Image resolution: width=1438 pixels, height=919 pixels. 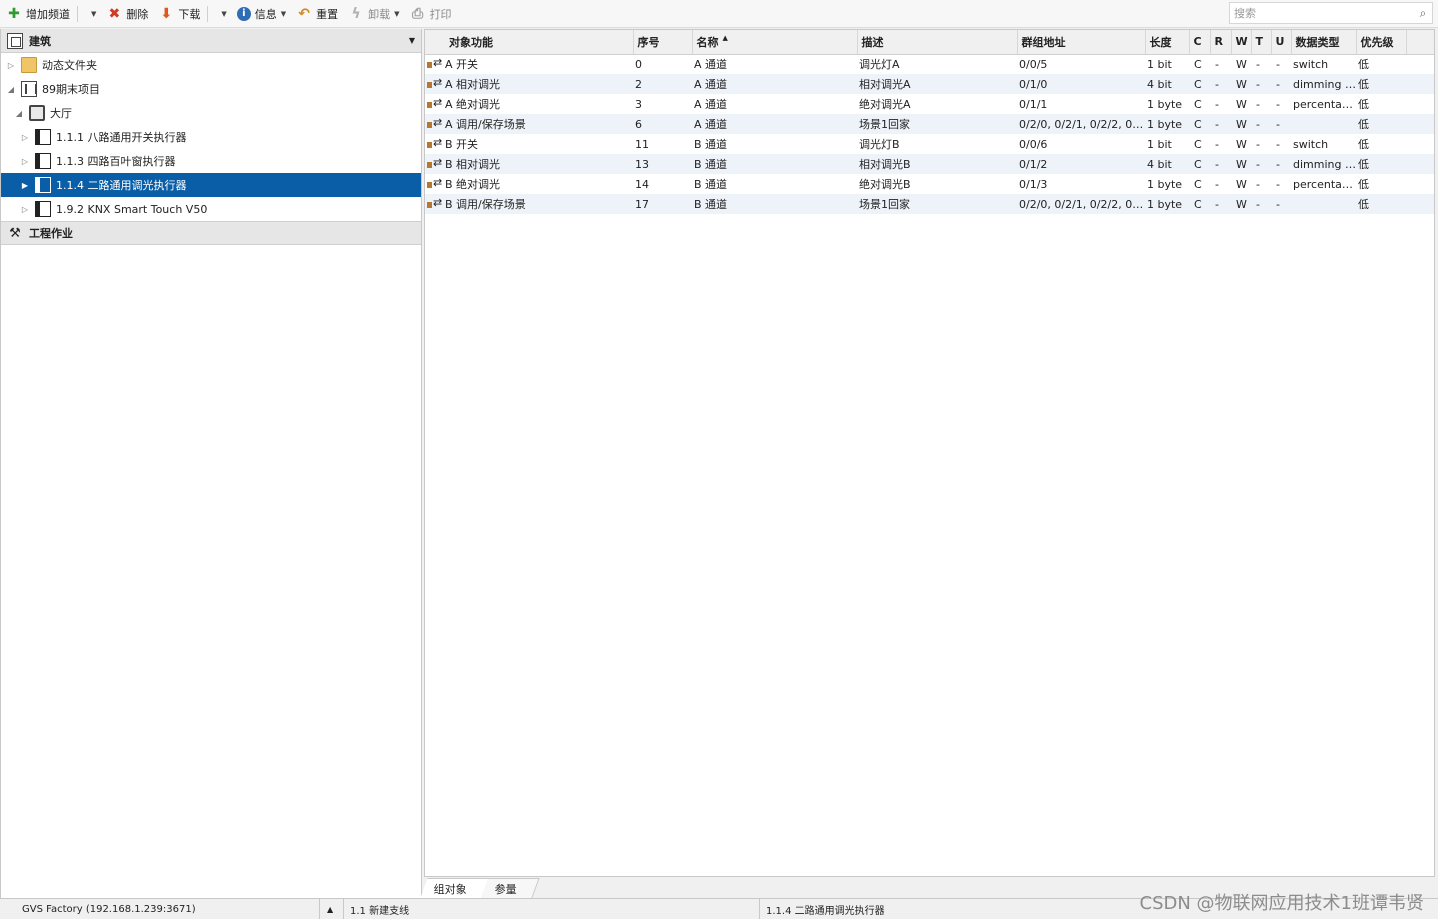 I want to click on tree-node-hall: ◢ 大厅, so click(x=211, y=113).